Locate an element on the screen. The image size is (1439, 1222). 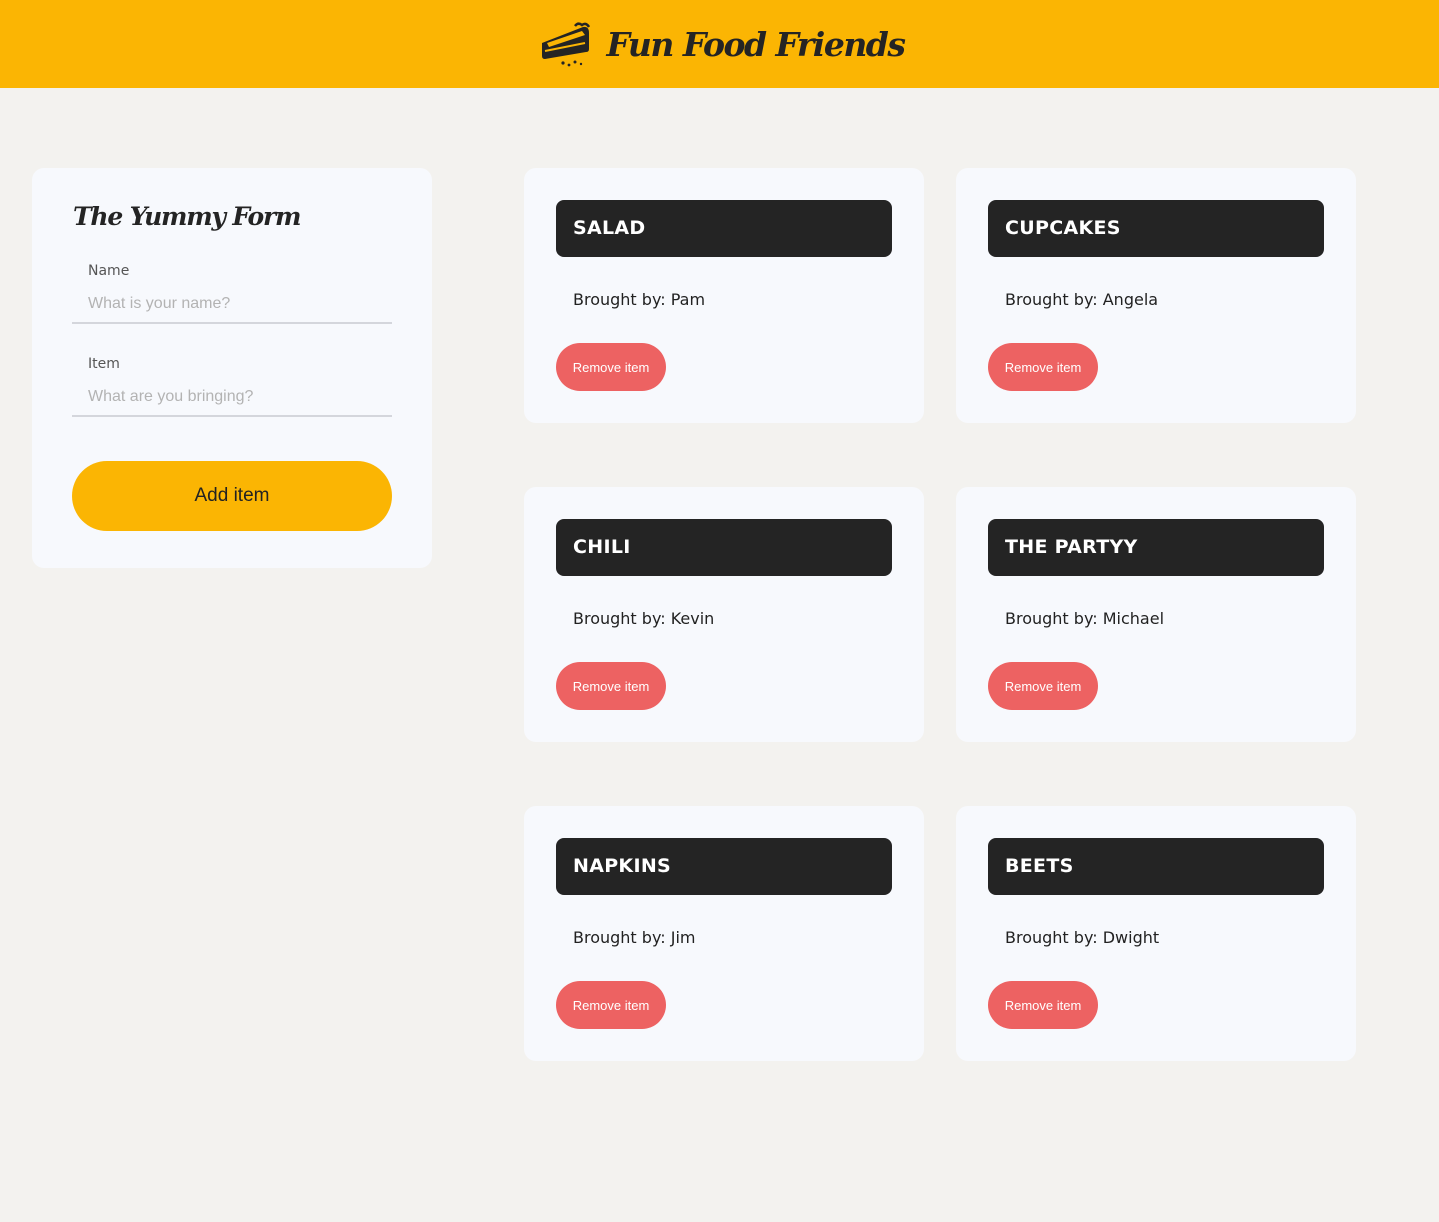
item-card: NAPKINS Brought by: Jim Remove item is located at coordinates (724, 933).